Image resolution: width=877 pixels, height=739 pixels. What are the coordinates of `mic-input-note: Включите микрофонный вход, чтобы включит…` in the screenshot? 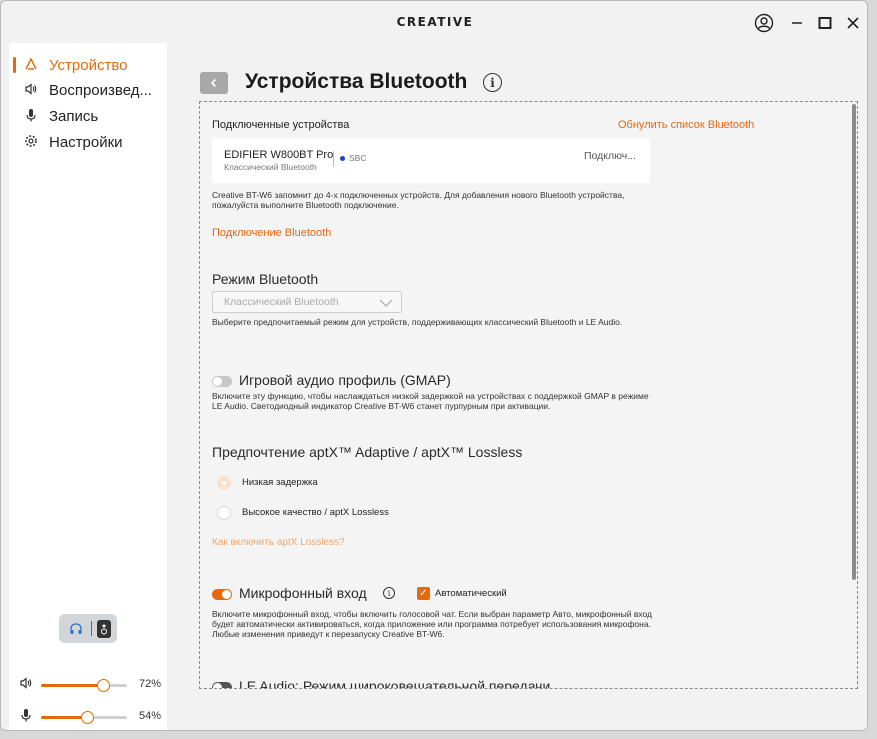 It's located at (432, 624).